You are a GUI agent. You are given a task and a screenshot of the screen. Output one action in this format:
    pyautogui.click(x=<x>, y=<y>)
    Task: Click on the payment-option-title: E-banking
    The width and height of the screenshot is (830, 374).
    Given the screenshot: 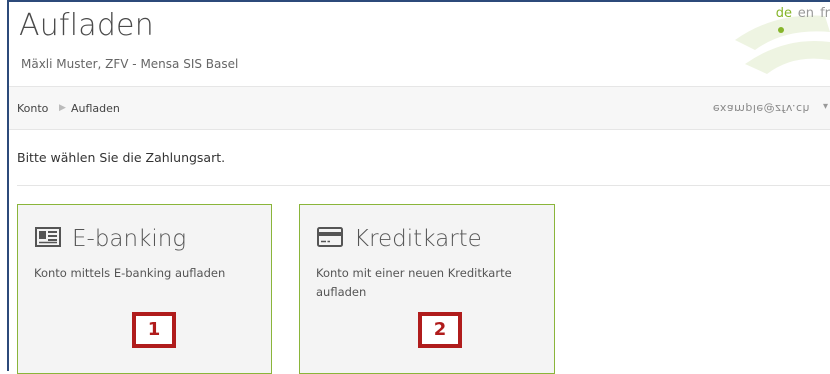 What is the action you would take?
    pyautogui.click(x=129, y=239)
    